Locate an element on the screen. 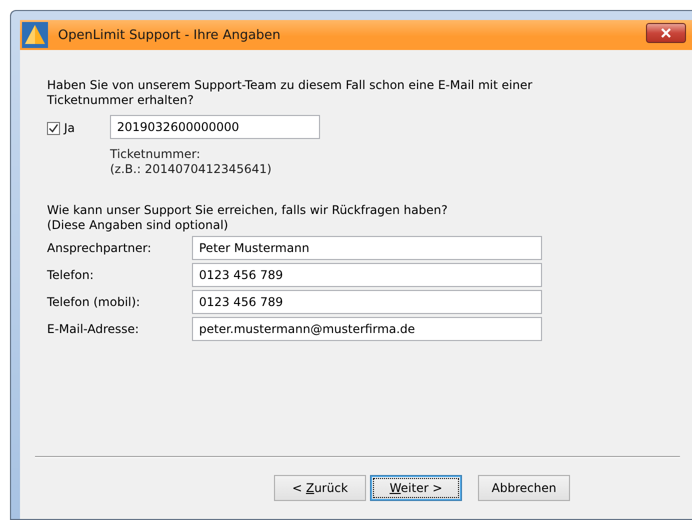 The height and width of the screenshot is (520, 692). close-icon is located at coordinates (666, 33).